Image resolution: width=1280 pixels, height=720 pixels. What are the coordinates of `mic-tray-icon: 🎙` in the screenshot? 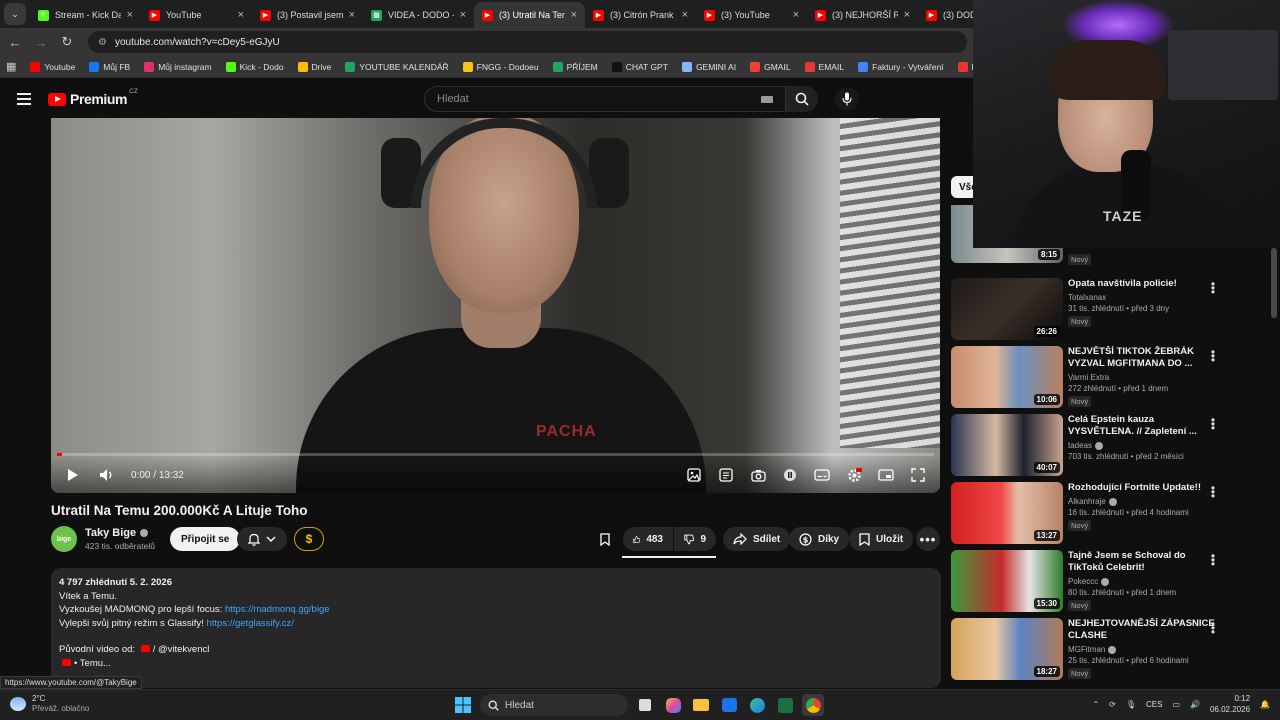 It's located at (1131, 704).